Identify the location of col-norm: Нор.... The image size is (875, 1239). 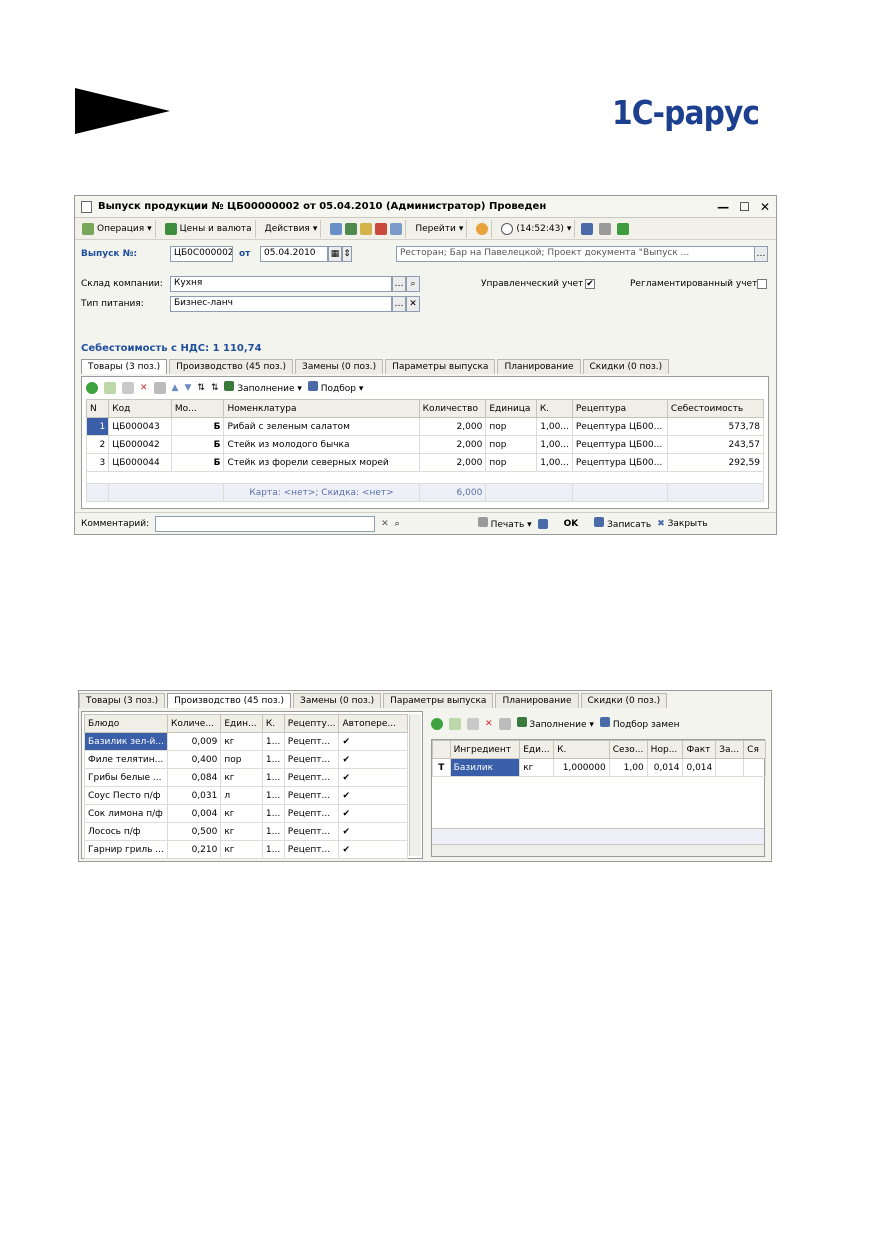
(665, 749).